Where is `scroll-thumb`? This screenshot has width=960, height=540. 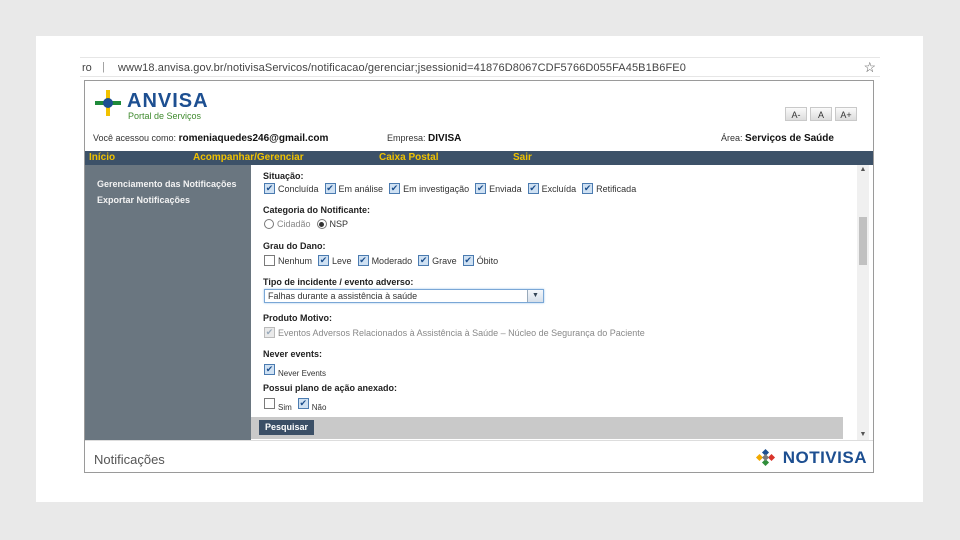
scroll-thumb is located at coordinates (863, 241).